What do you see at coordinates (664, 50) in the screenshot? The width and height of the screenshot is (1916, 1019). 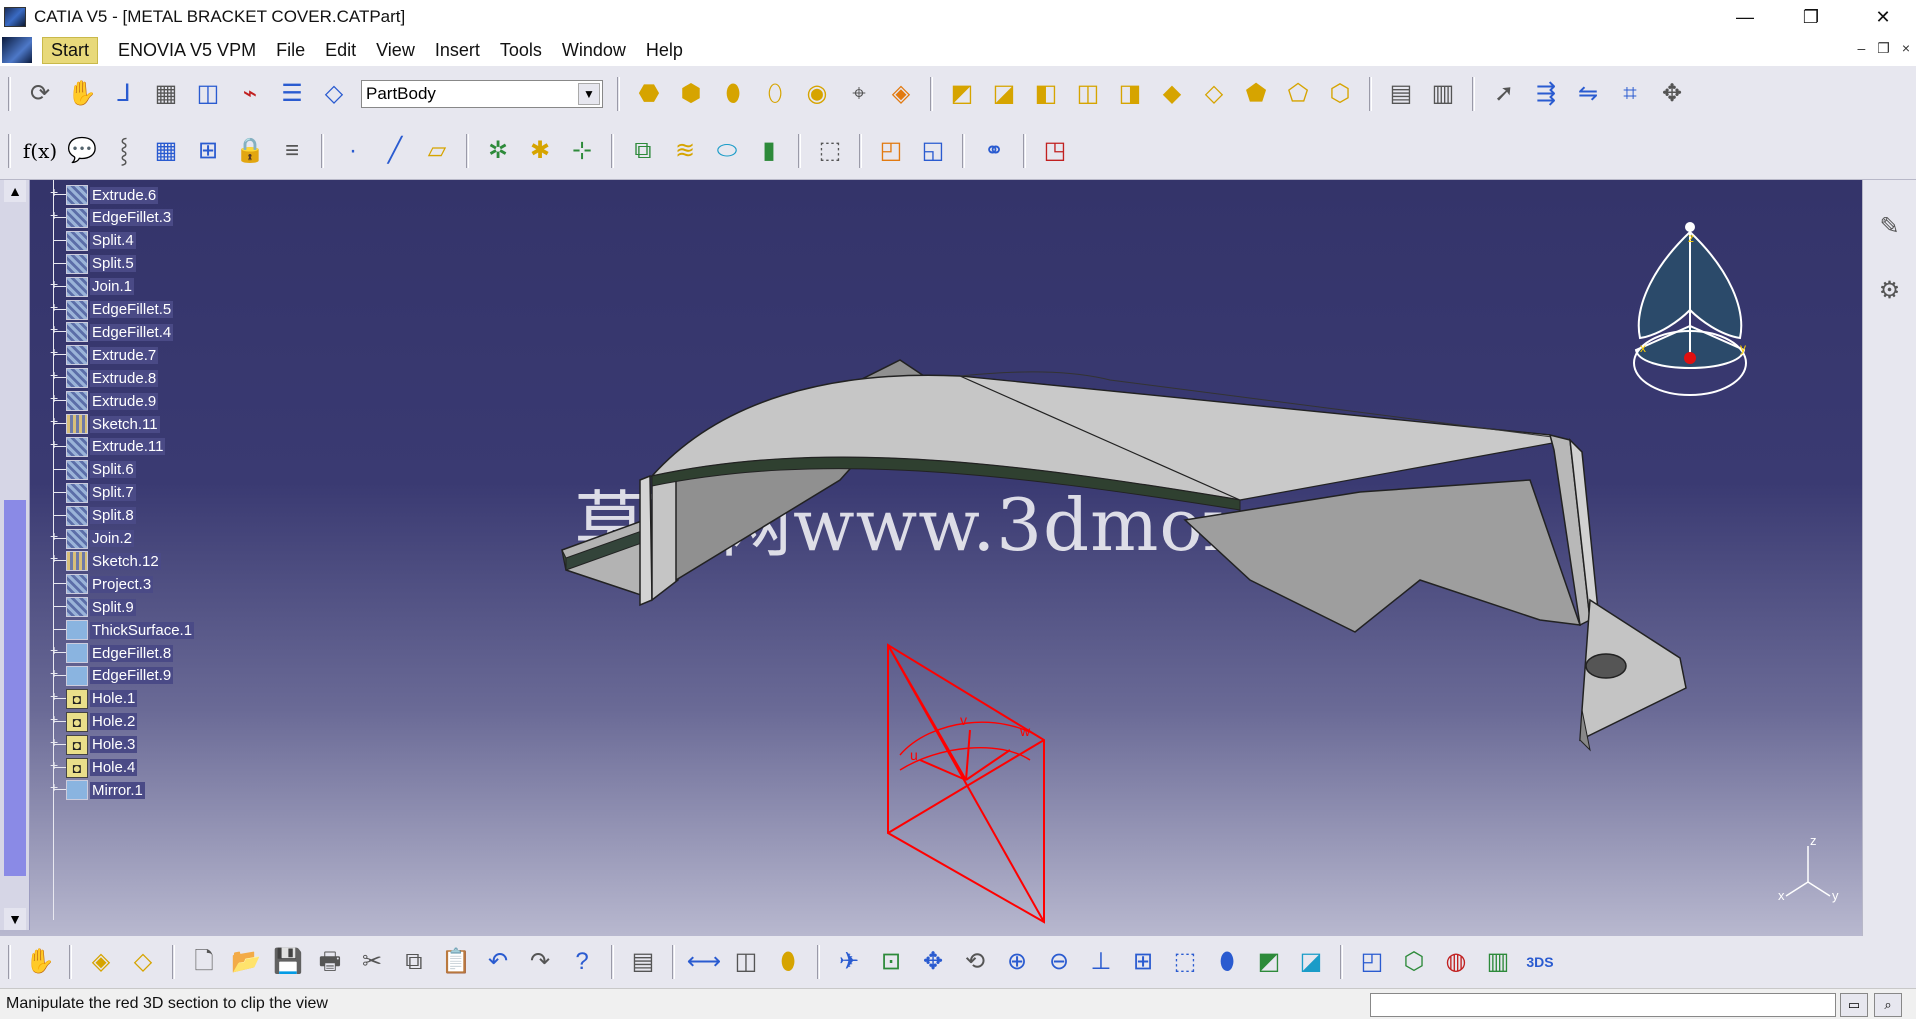 I see `menu-help: Help` at bounding box center [664, 50].